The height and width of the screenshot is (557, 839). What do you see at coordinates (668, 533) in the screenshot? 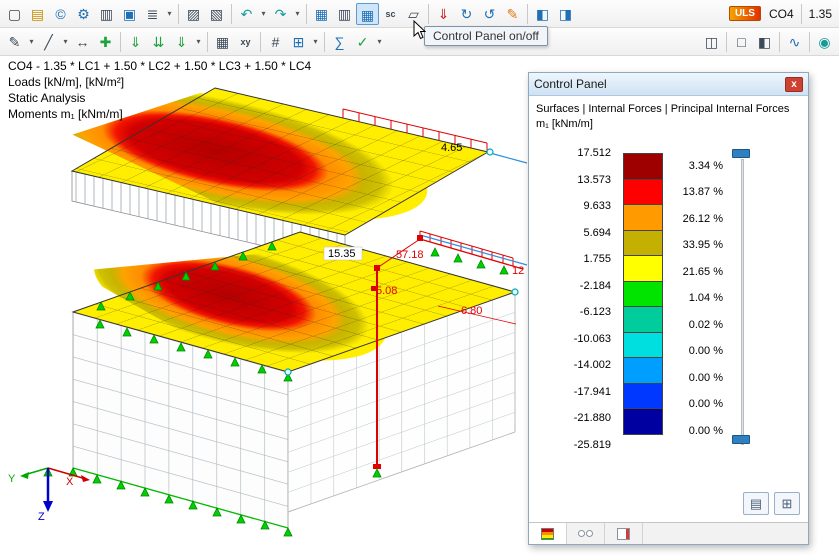
I see `panel-tabs` at bounding box center [668, 533].